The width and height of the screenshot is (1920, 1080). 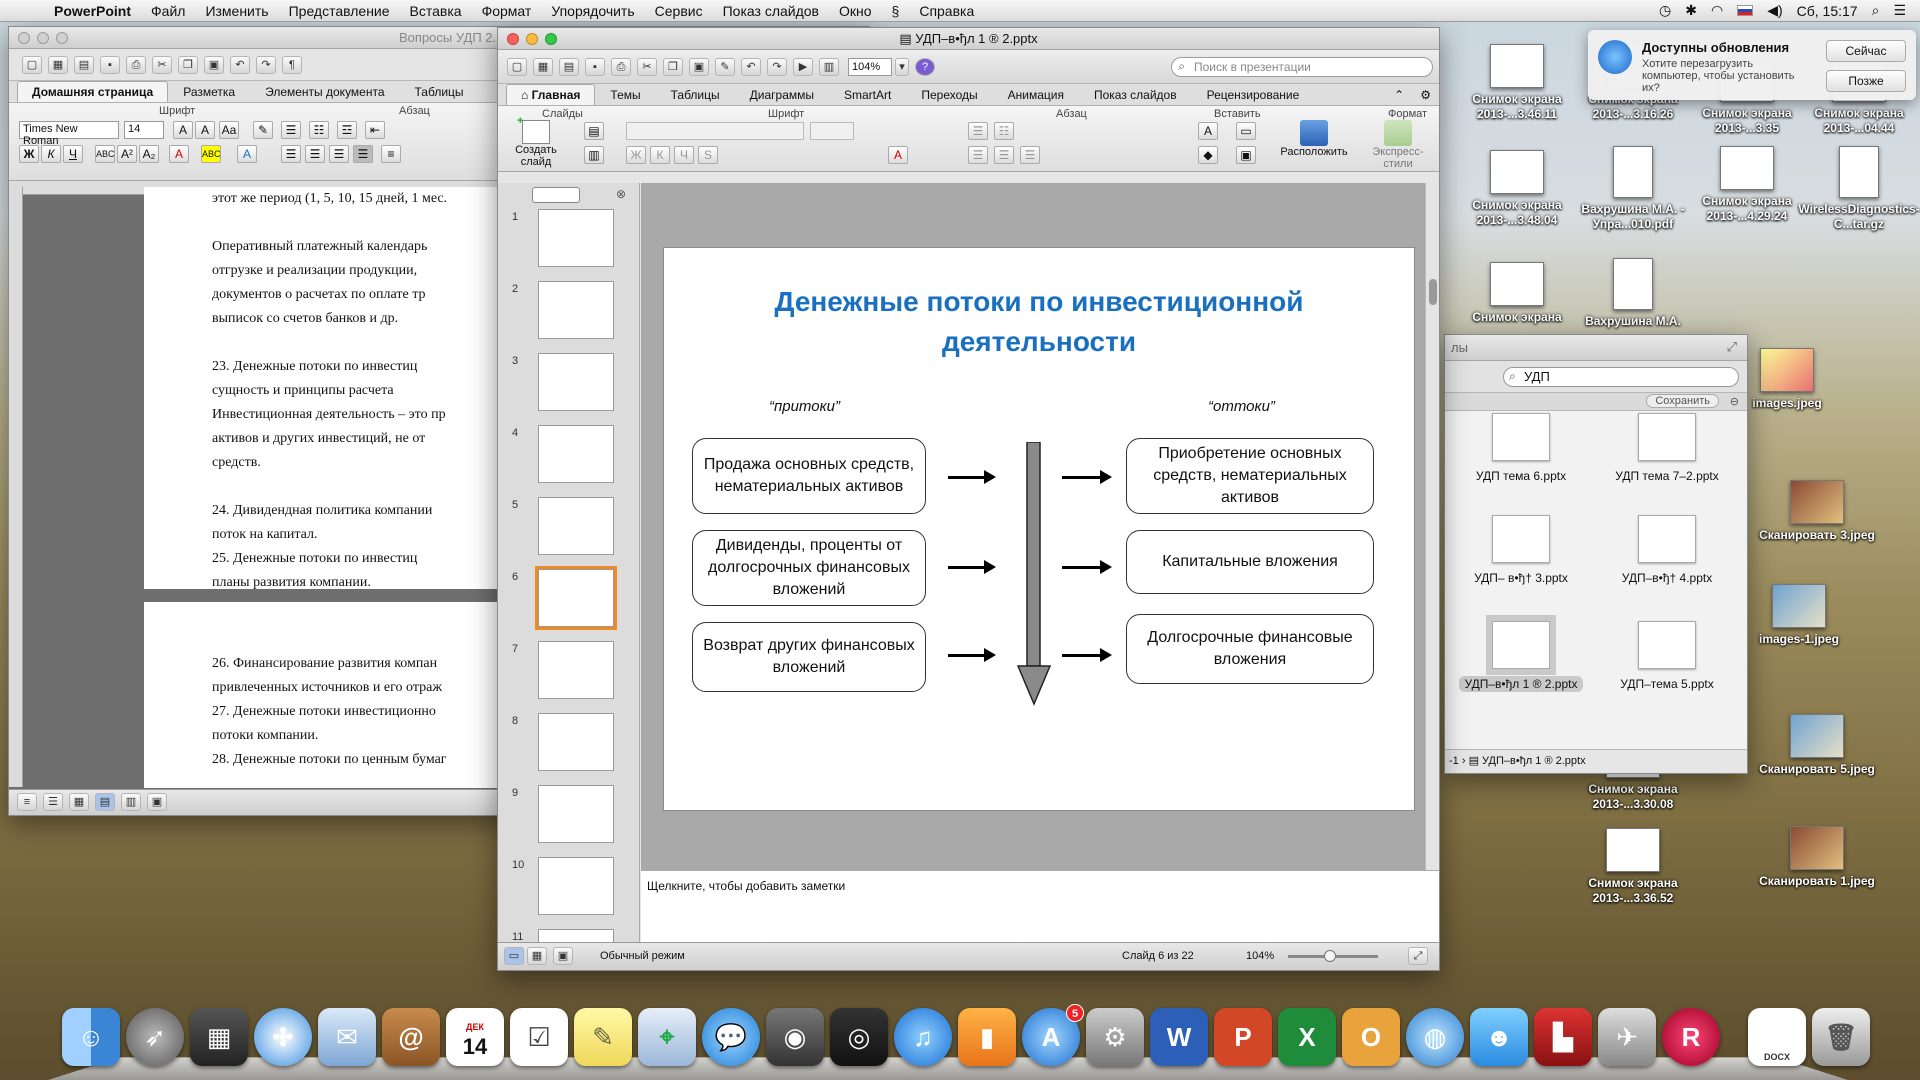 I want to click on draft-view-icon: ≡, so click(x=27, y=802).